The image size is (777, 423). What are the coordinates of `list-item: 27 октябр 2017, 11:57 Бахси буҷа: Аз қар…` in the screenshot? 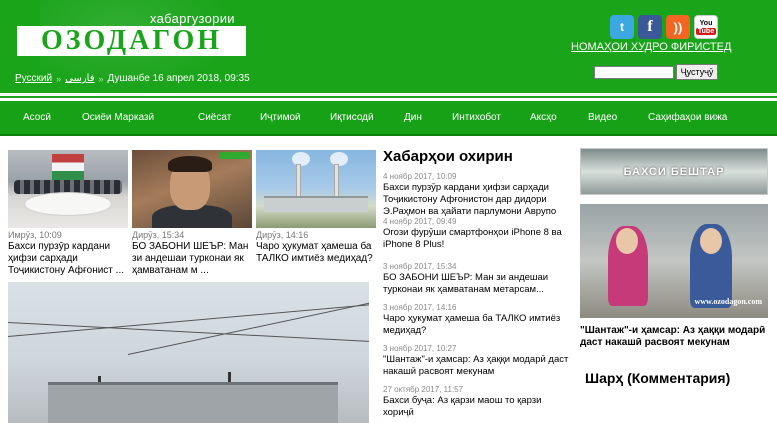 It's located at (478, 401).